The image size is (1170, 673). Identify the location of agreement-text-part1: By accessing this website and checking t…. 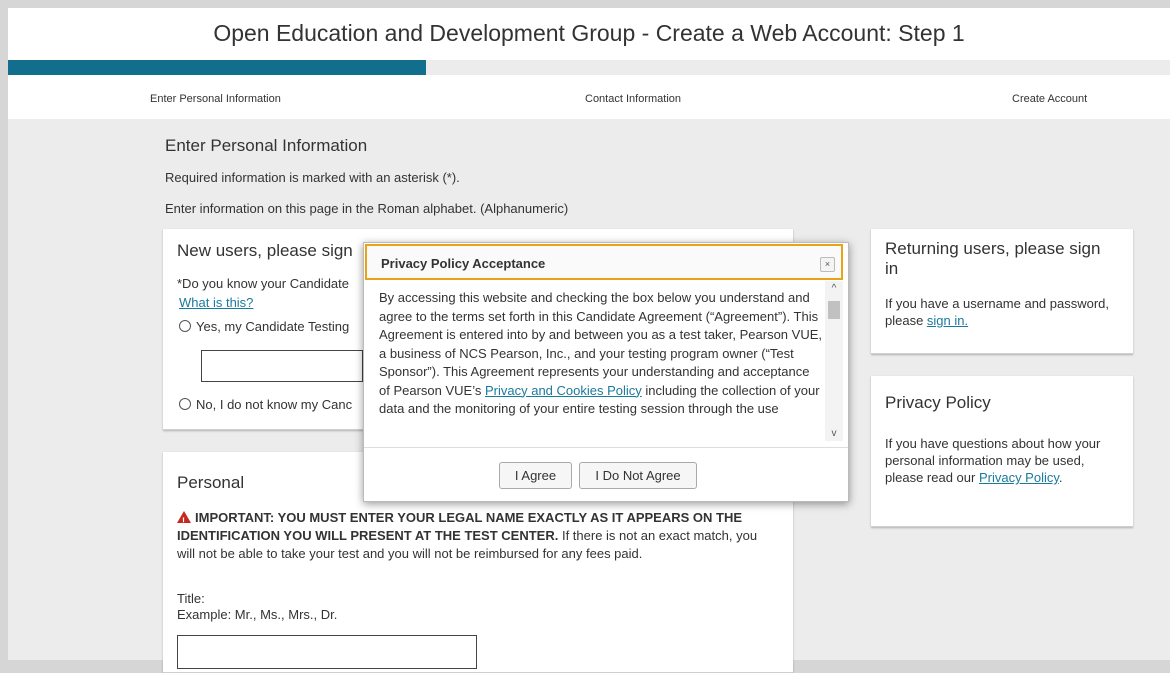
(600, 344).